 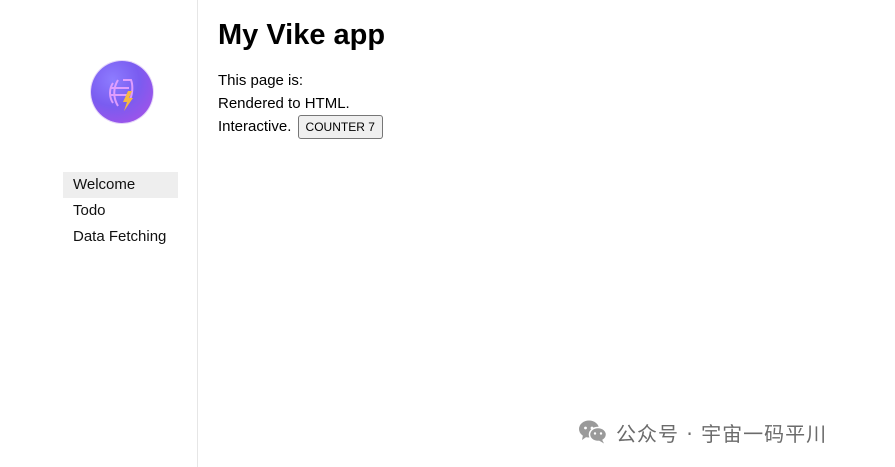 I want to click on watermark: 公众号 · 宇宙一码平川, so click(x=702, y=432).